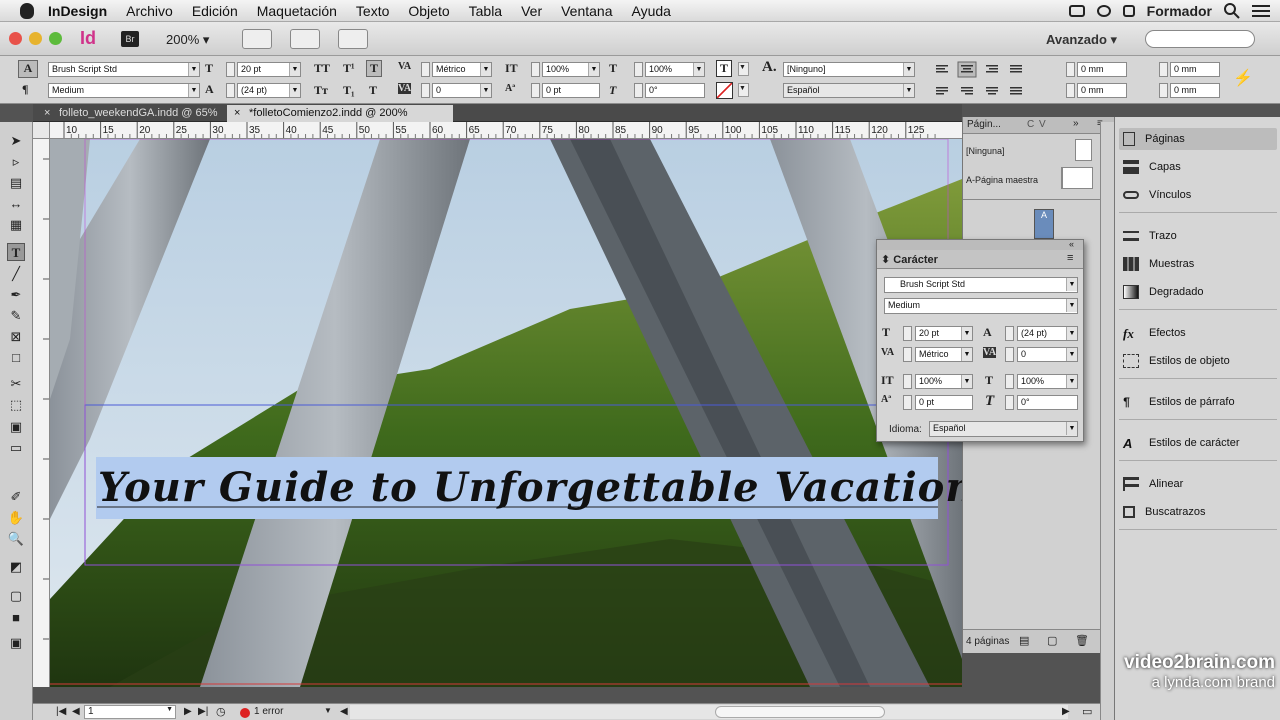 This screenshot has height=720, width=1280. Describe the element at coordinates (130, 39) in the screenshot. I see `bridge-button: Br` at that location.